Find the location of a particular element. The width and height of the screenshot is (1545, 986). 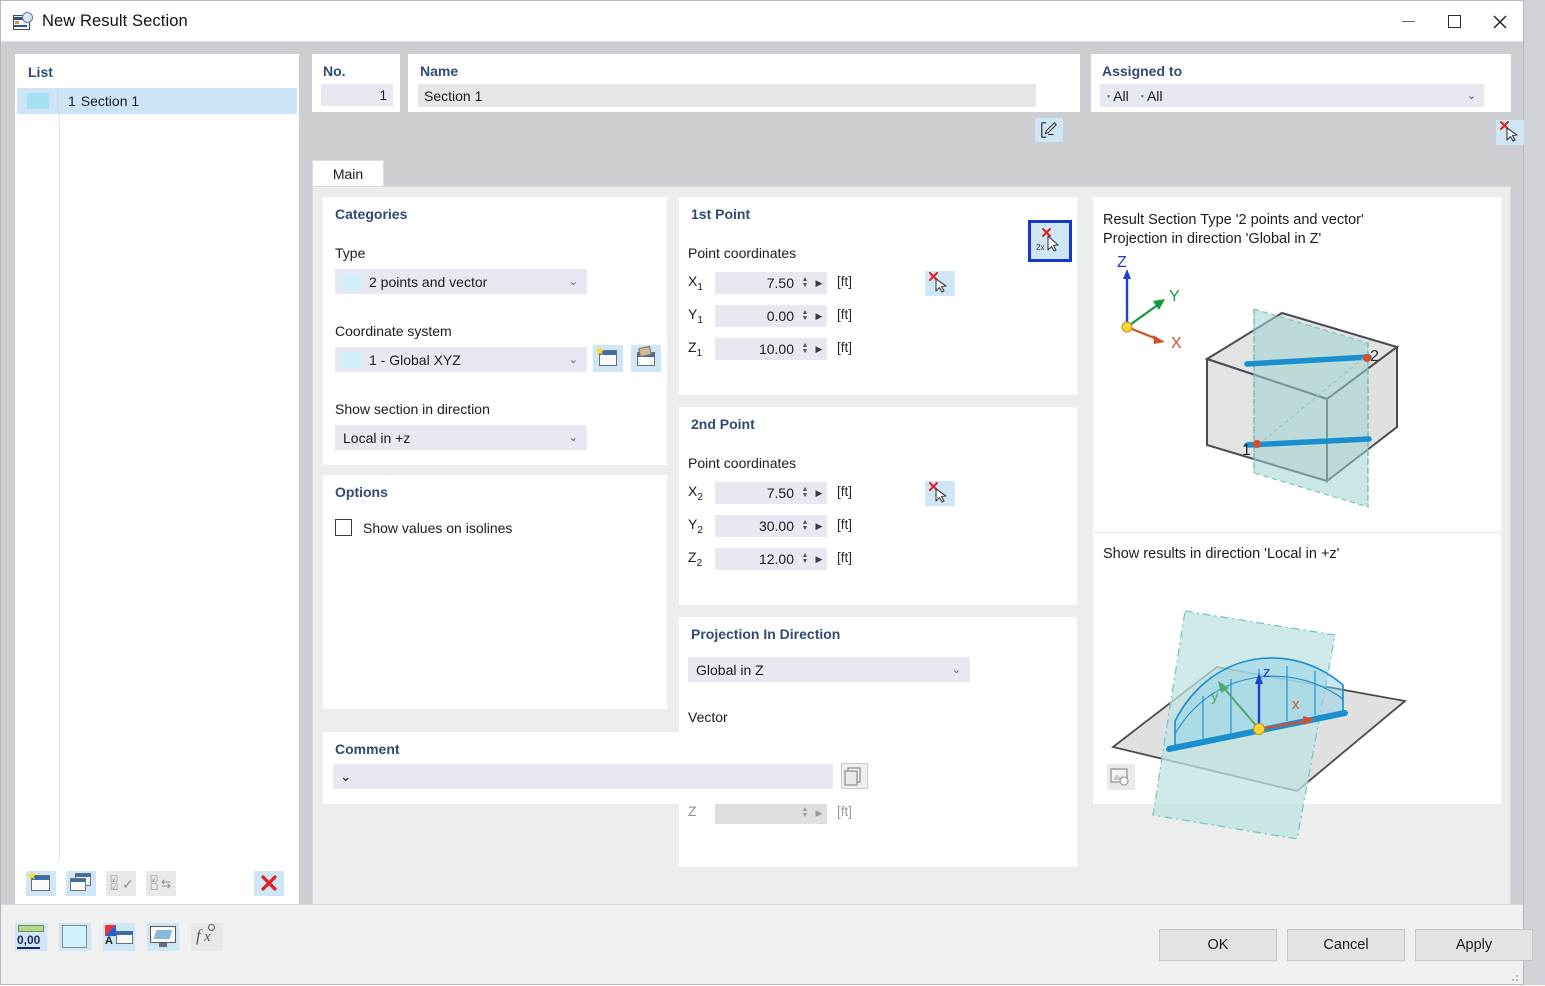

type-combo: 2 points and vector ⌄ is located at coordinates (461, 281).